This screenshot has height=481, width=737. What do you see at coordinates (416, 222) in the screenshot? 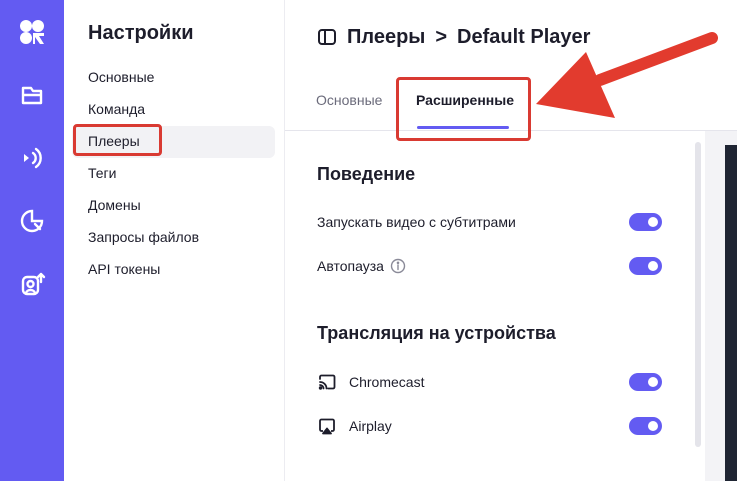
I see `setting-label-subtitles: Запускать видео с субтитрами` at bounding box center [416, 222].